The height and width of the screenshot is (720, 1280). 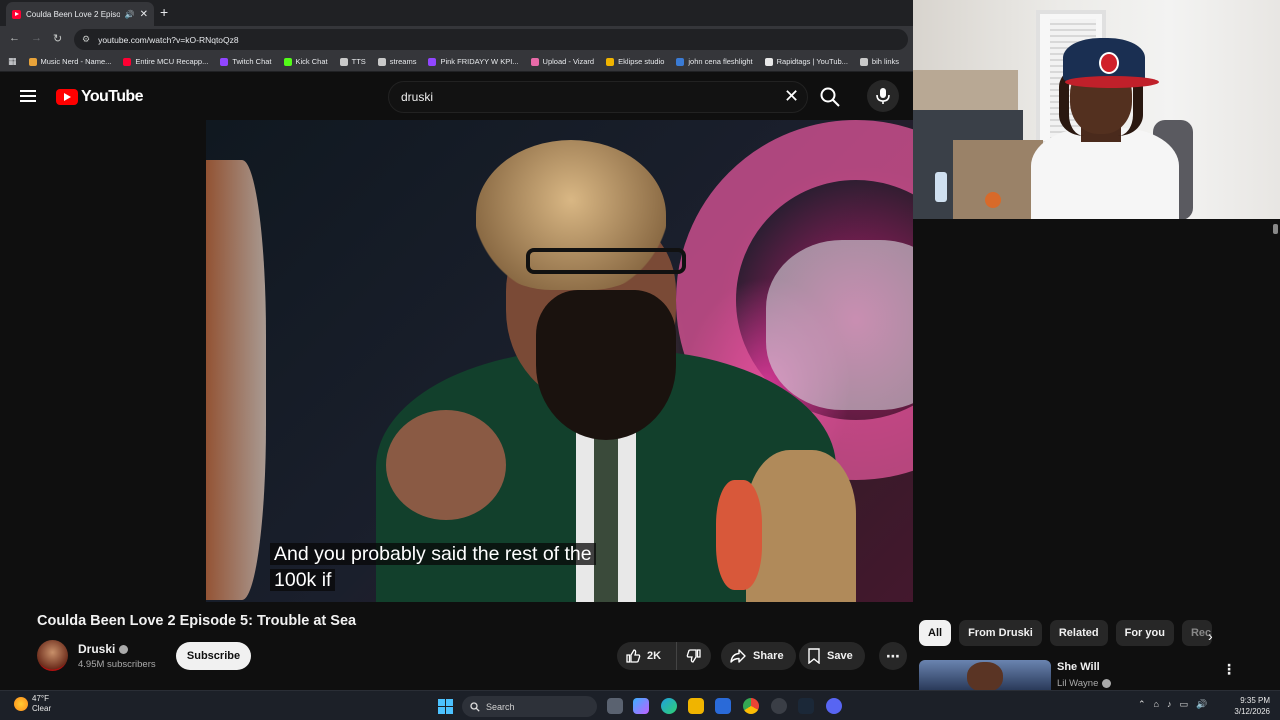 I want to click on back-icon: ←, so click(x=14, y=38).